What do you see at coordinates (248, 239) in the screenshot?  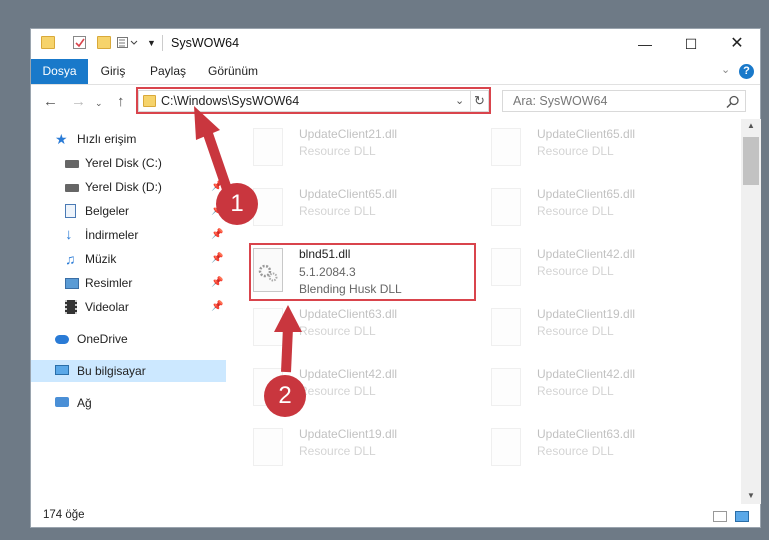 I see `callout-arrows` at bounding box center [248, 239].